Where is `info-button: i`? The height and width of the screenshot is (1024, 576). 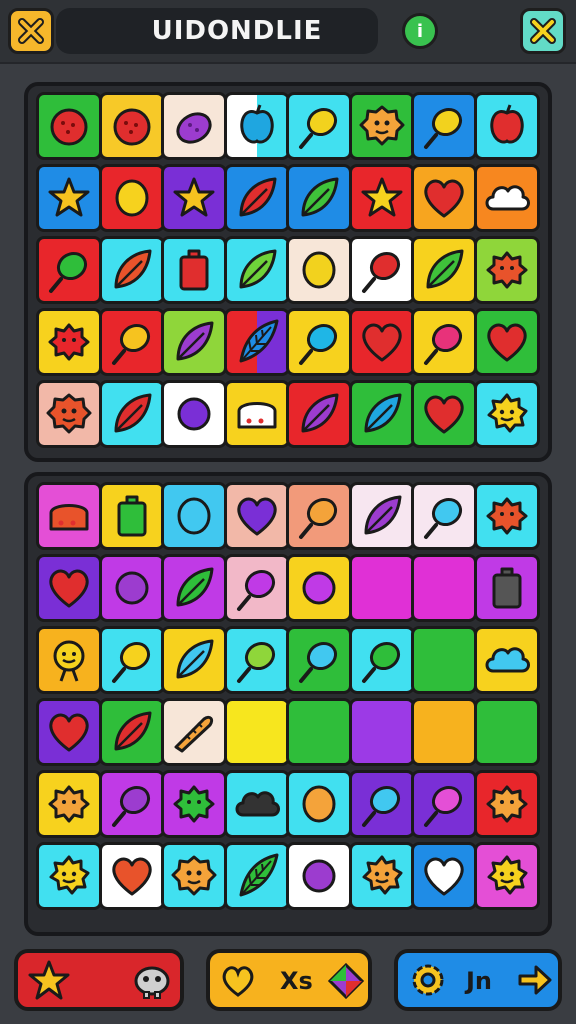 info-button: i is located at coordinates (420, 31).